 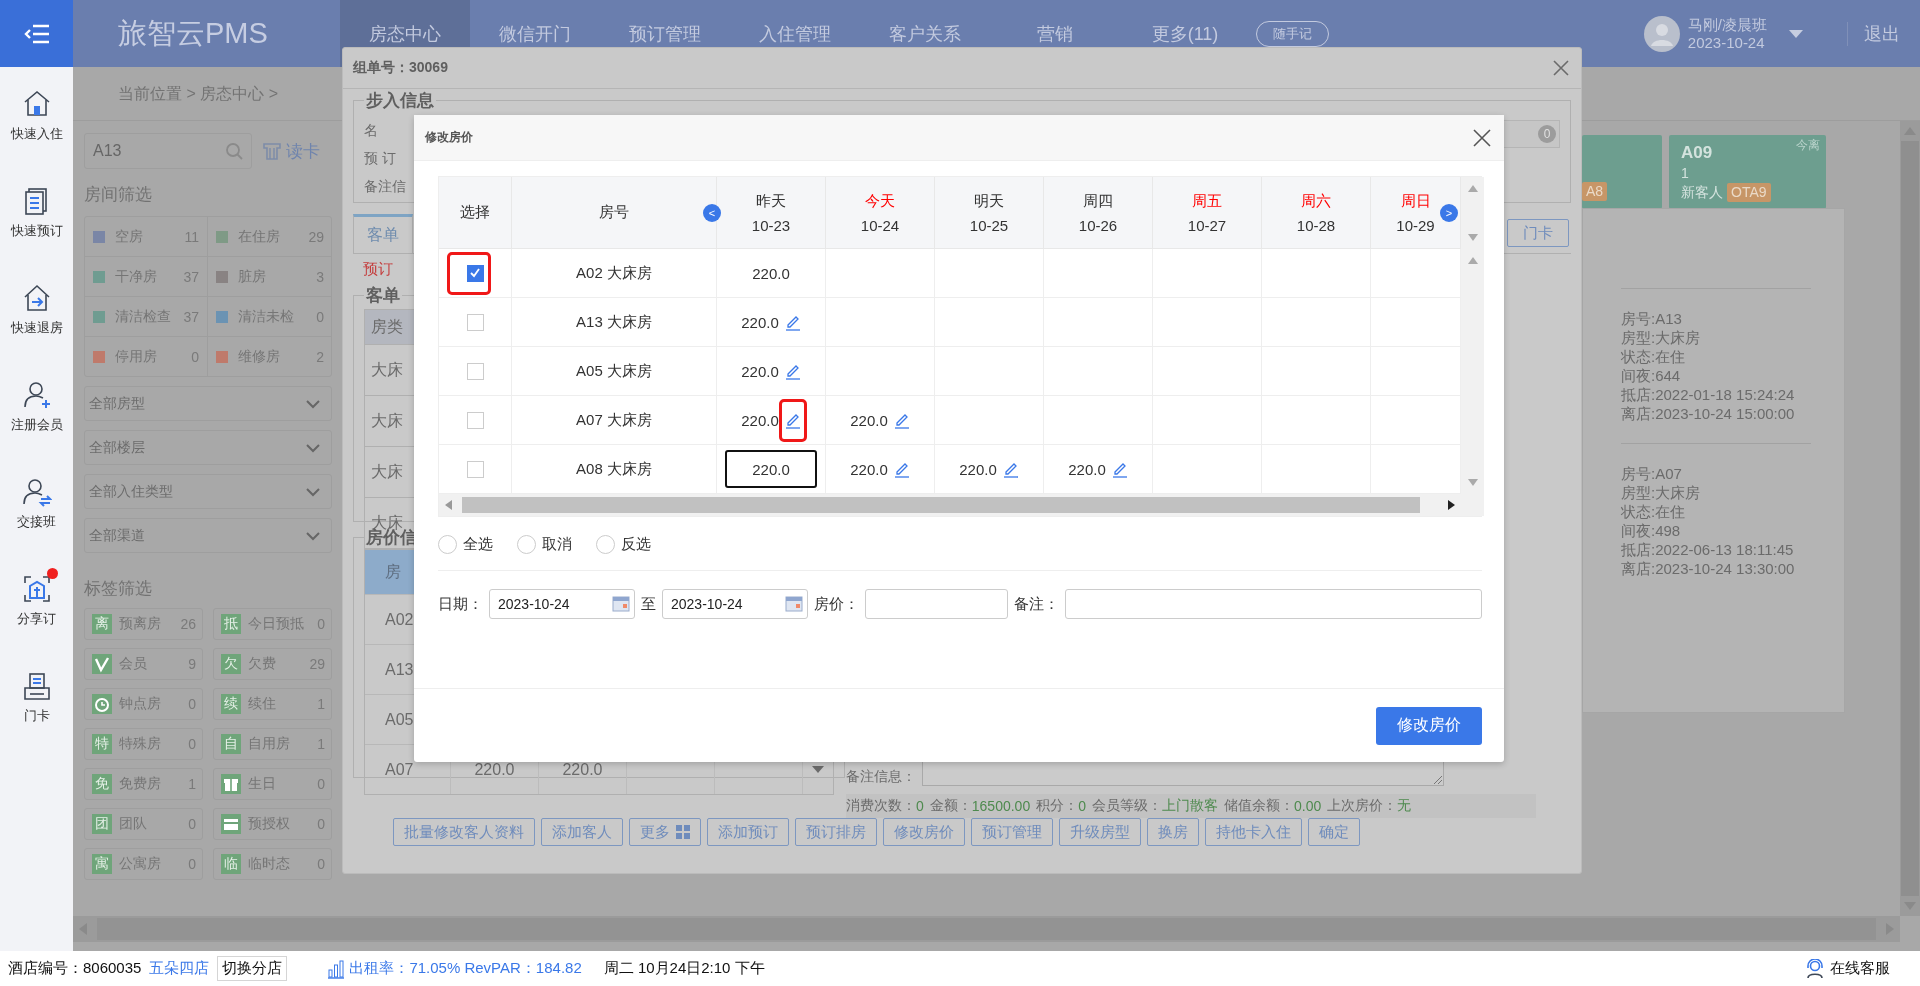 What do you see at coordinates (936, 604) in the screenshot?
I see `price-input` at bounding box center [936, 604].